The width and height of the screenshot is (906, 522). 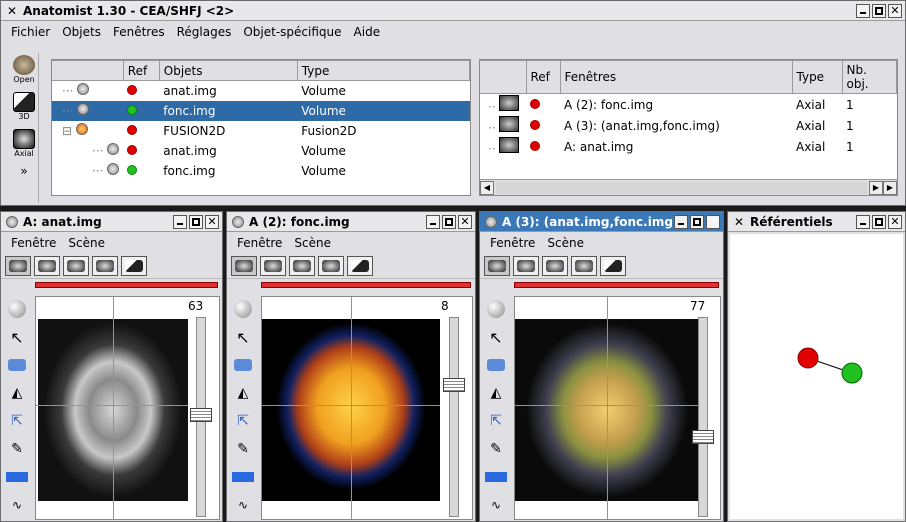 What do you see at coordinates (81, 32) in the screenshot?
I see `menu-objets: Objets` at bounding box center [81, 32].